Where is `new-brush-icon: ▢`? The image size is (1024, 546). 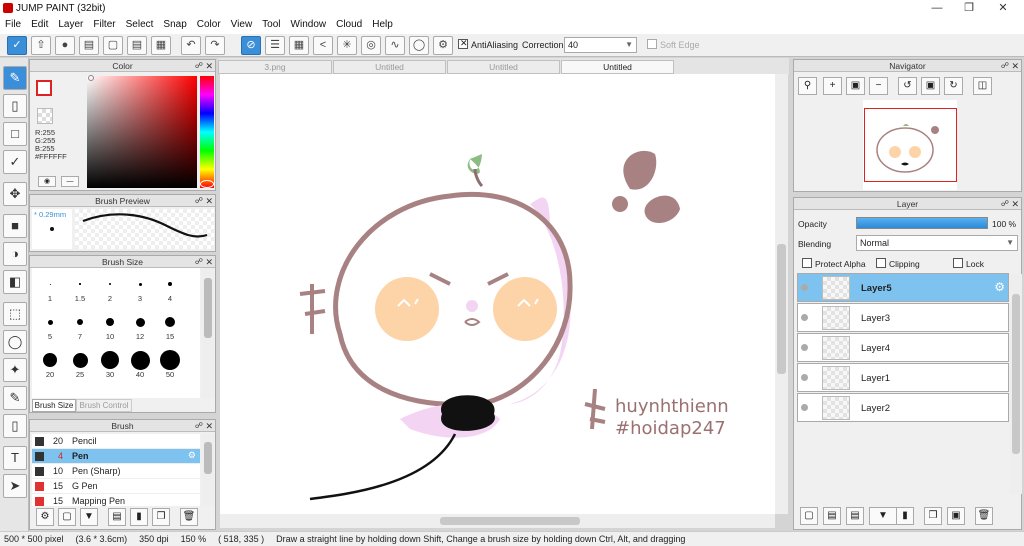 new-brush-icon: ▢ is located at coordinates (67, 517).